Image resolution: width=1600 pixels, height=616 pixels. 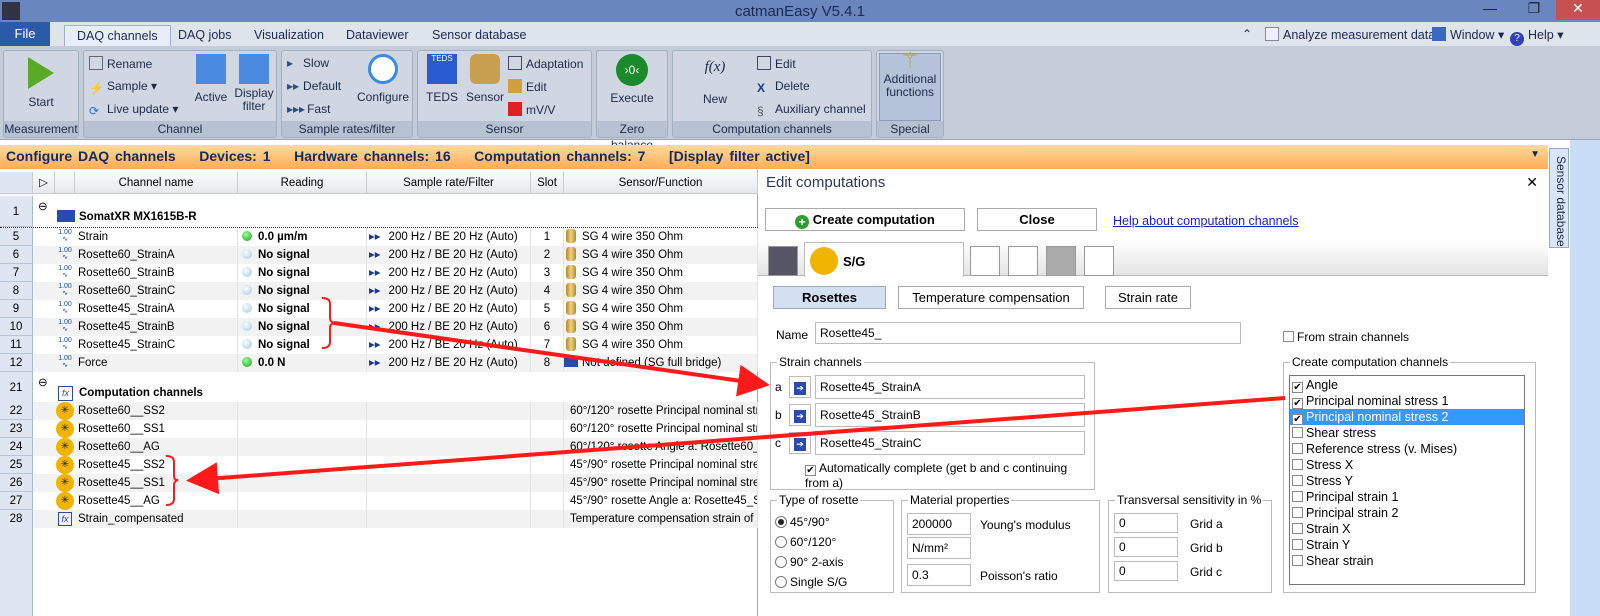 What do you see at coordinates (783, 261) in the screenshot?
I see `calculator-tab` at bounding box center [783, 261].